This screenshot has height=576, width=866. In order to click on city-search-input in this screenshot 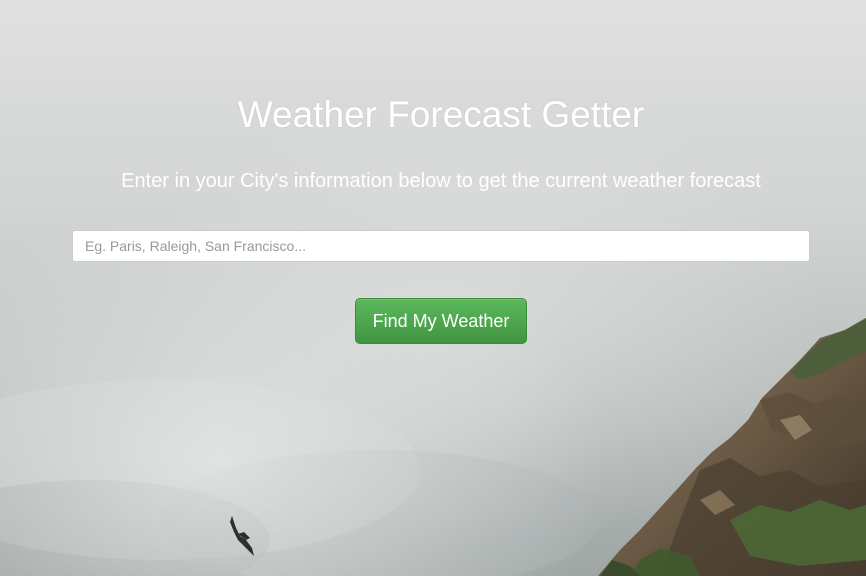, I will do `click(441, 246)`.